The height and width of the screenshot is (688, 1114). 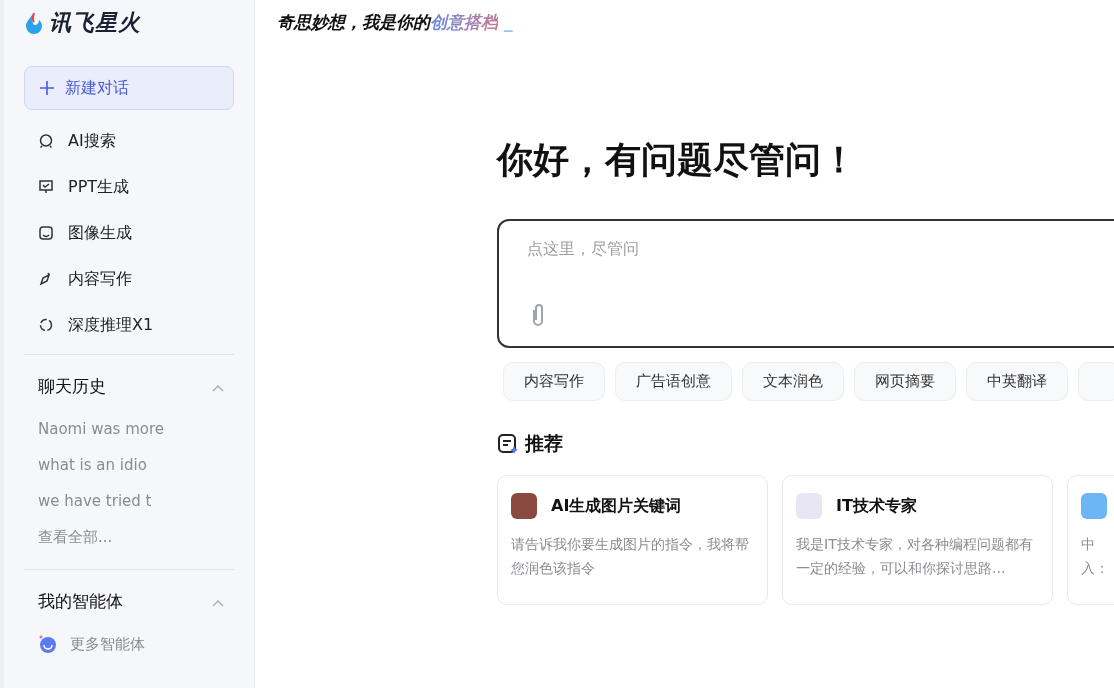 I want to click on section-title: 推荐, so click(x=544, y=443).